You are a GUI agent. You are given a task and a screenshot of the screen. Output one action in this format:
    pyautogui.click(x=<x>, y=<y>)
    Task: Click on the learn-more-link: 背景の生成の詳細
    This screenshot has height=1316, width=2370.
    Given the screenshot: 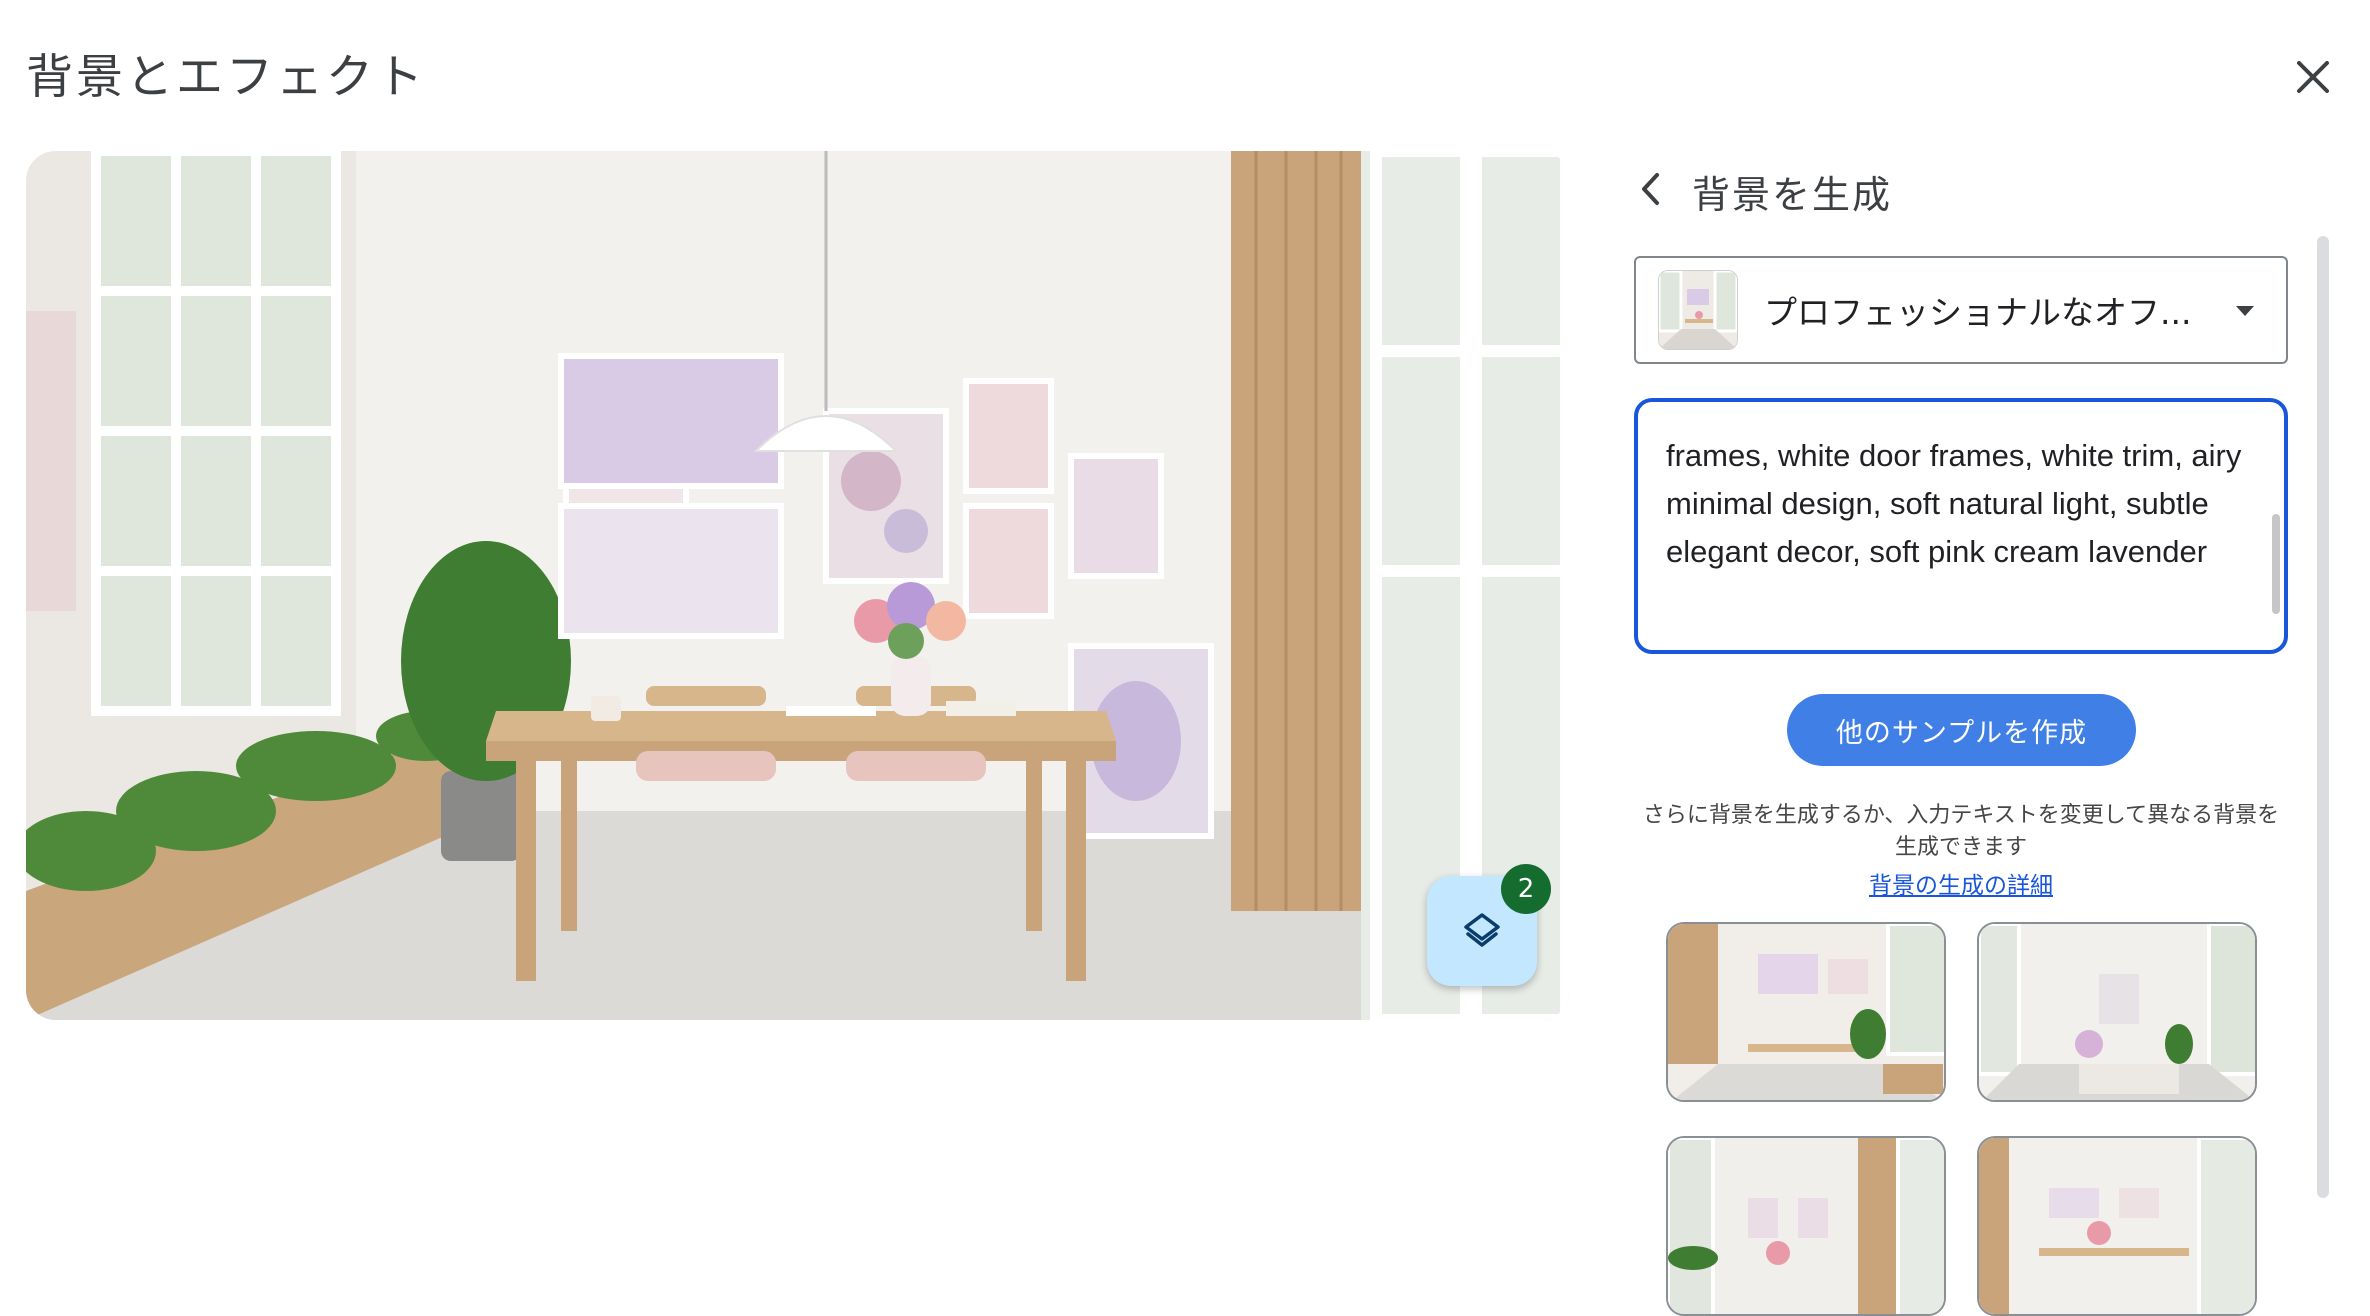 What is the action you would take?
    pyautogui.click(x=1961, y=883)
    